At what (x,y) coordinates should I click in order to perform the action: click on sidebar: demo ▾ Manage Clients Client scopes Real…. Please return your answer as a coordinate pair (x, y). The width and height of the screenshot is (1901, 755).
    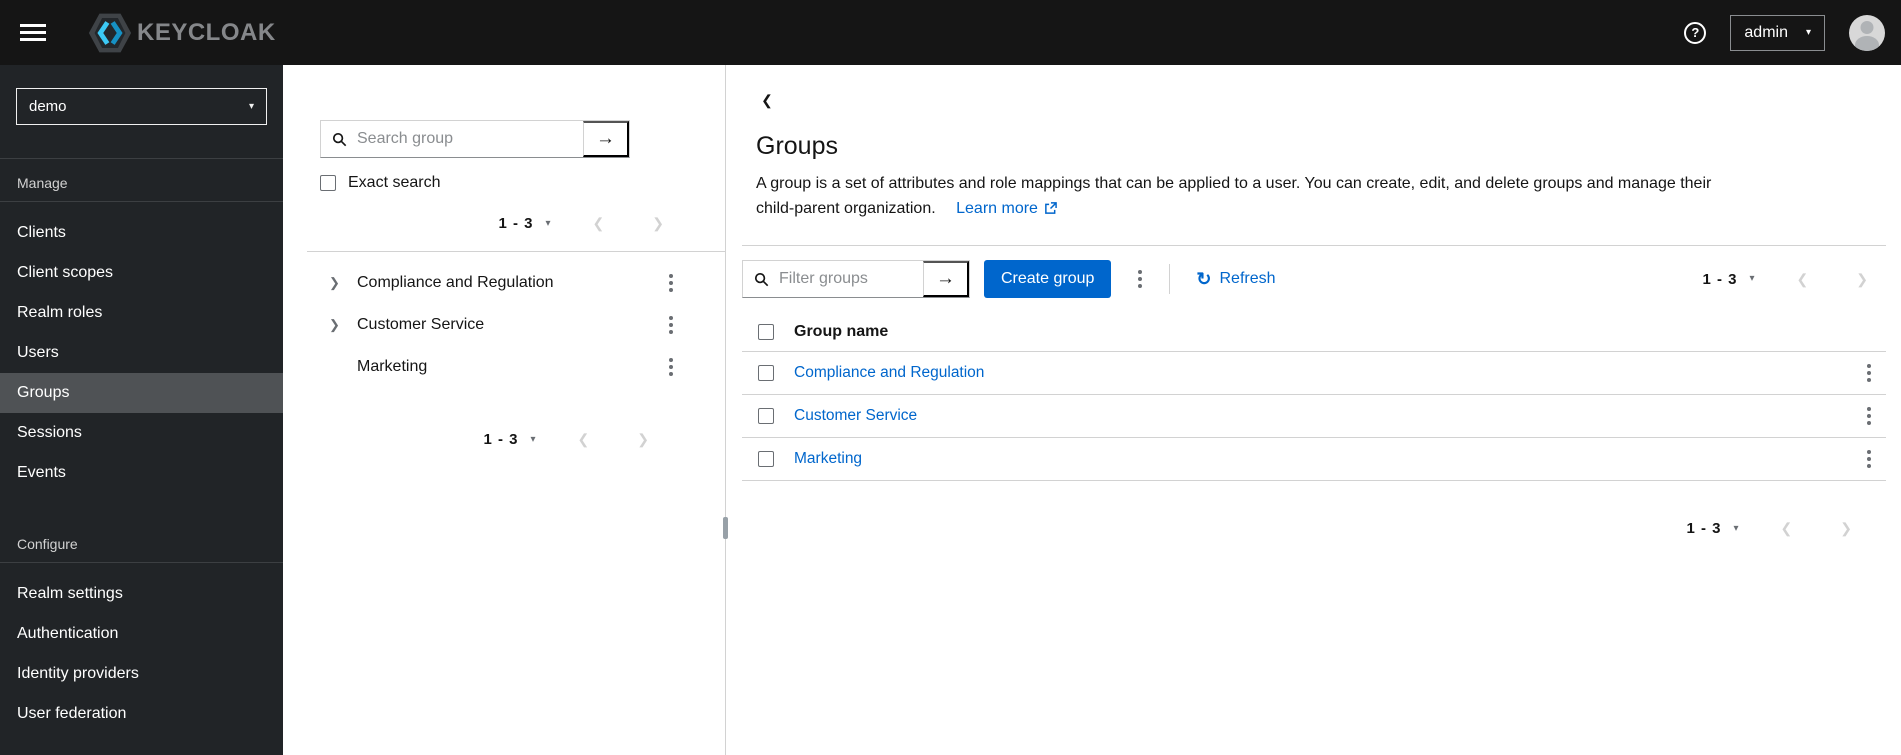
    Looking at the image, I should click on (141, 410).